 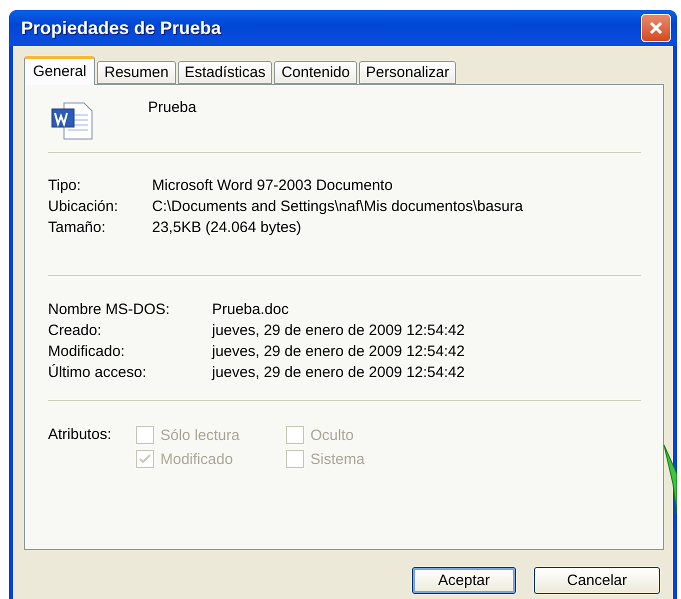 I want to click on property-value: 23,5KB (24.064 bytes), so click(x=227, y=228).